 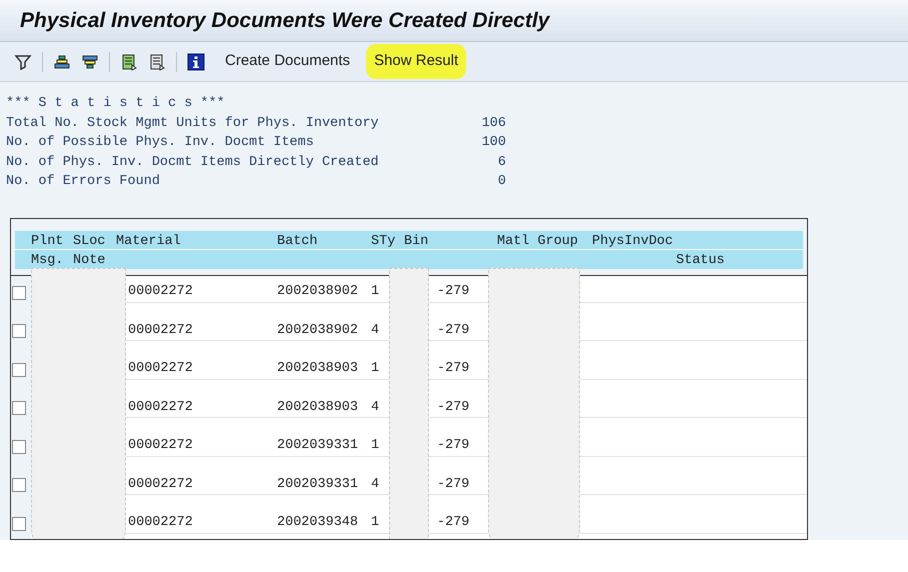 What do you see at coordinates (297, 241) in the screenshot?
I see `column-header: Batch` at bounding box center [297, 241].